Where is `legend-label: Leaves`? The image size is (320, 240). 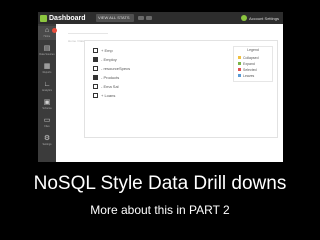 legend-label: Leaves is located at coordinates (249, 75).